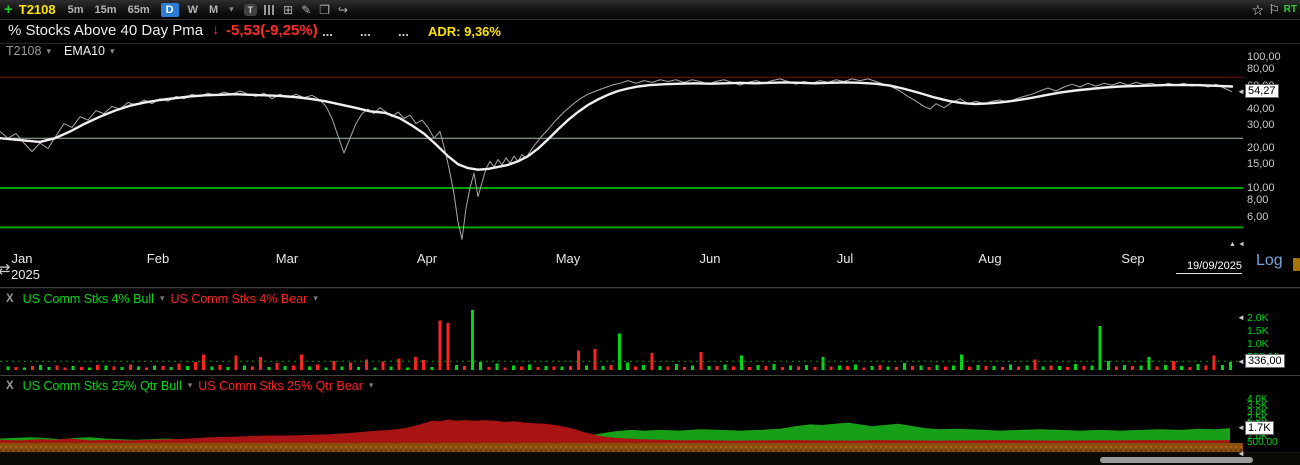 The width and height of the screenshot is (1300, 465). Describe the element at coordinates (1262, 91) in the screenshot. I see `t2108-value-badge: 54,27` at that location.